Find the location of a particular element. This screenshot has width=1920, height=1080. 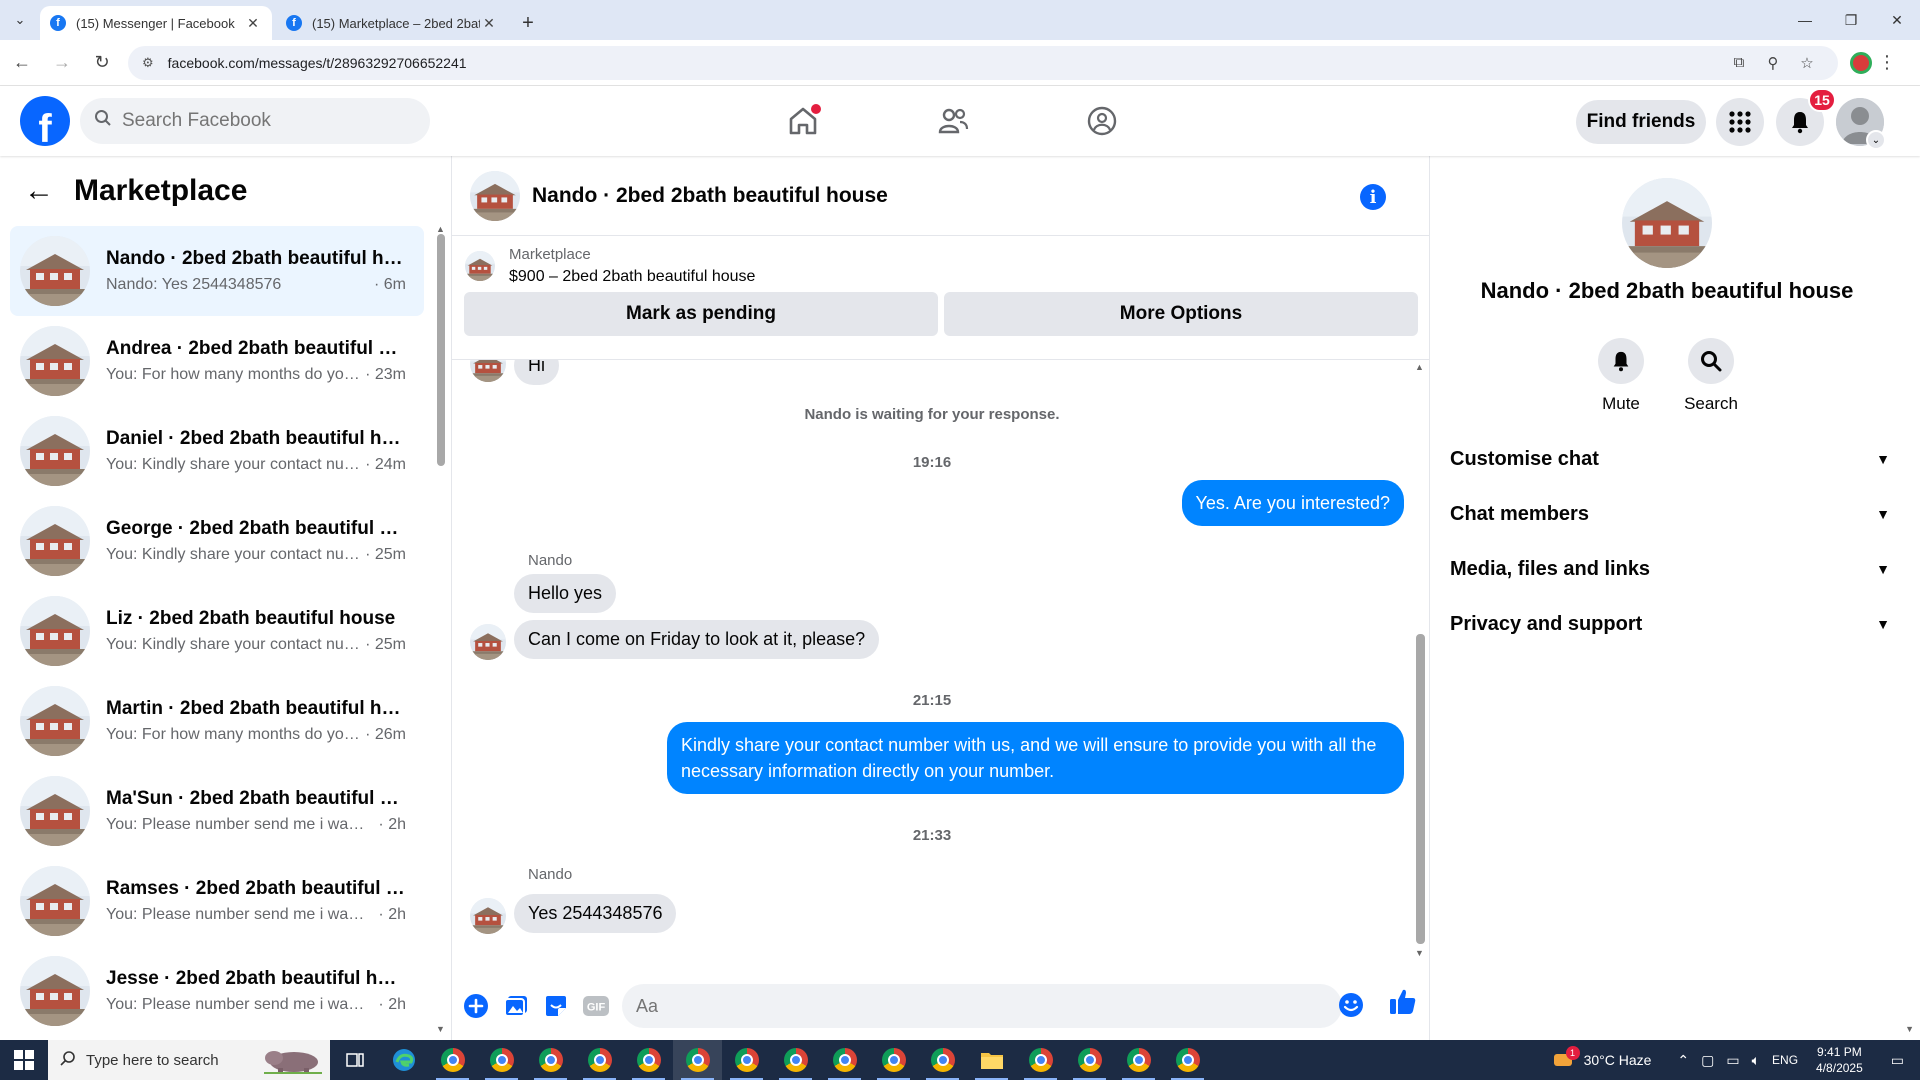

task-view-button is located at coordinates (354, 1060).